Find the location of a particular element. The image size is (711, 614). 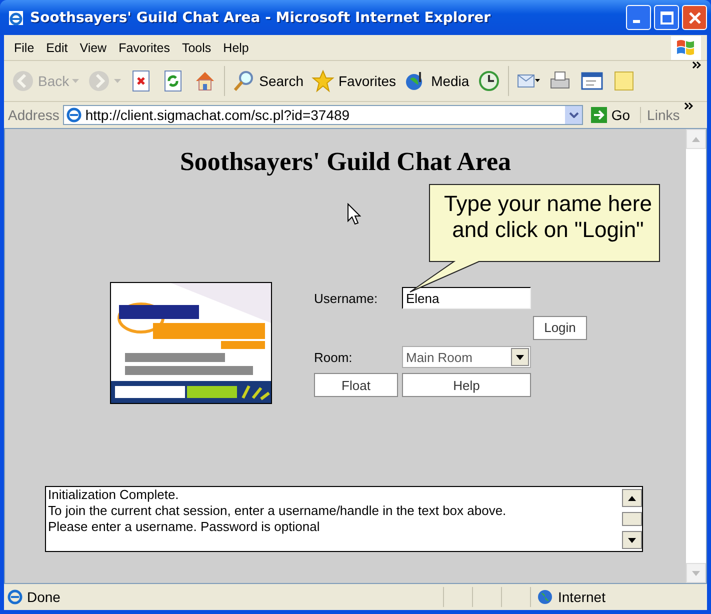

address-label: Address is located at coordinates (34, 115).